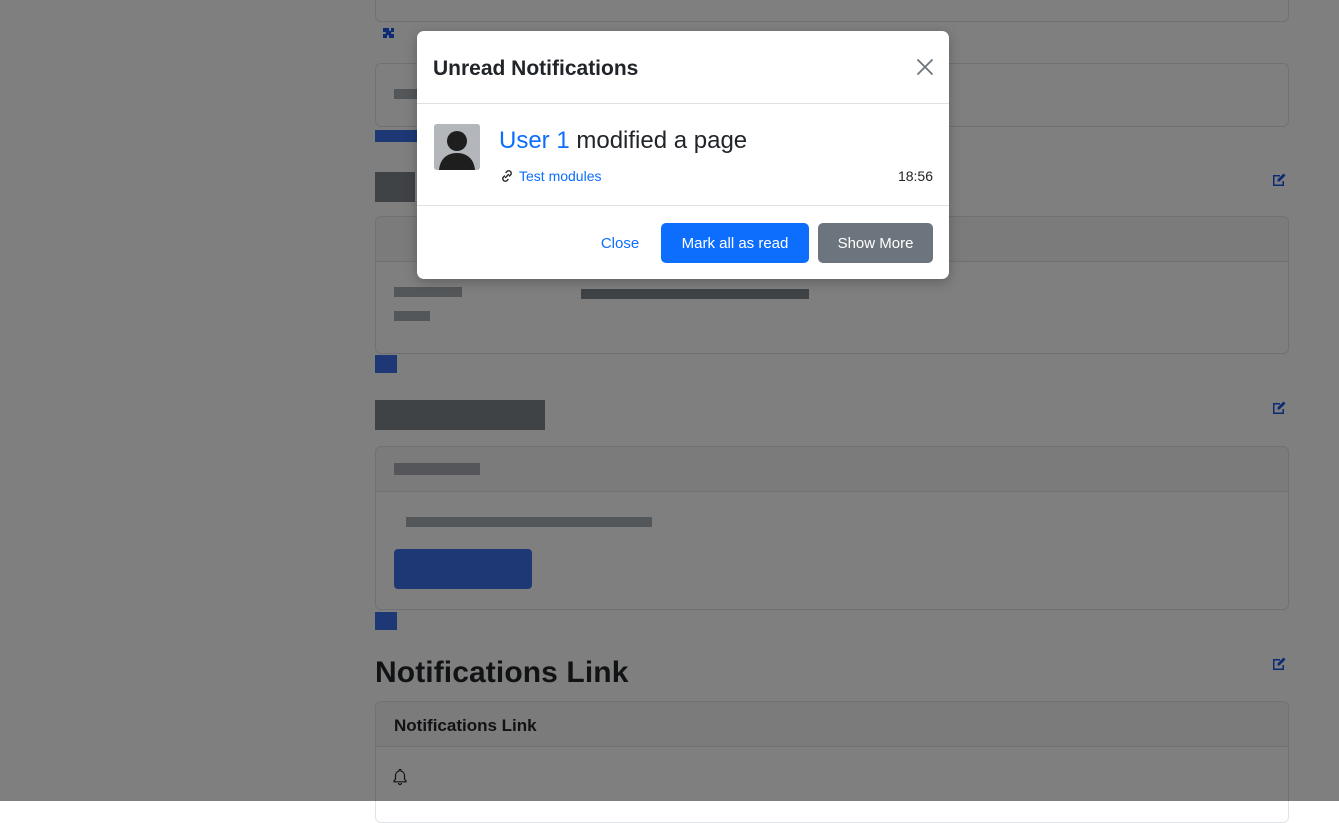 This screenshot has height=823, width=1339. I want to click on mark-all-read-button: Mark all as read, so click(735, 243).